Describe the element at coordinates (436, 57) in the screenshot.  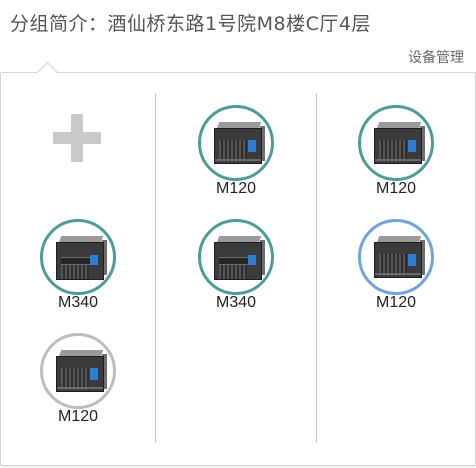
I see `device-management-button: 设备管理` at that location.